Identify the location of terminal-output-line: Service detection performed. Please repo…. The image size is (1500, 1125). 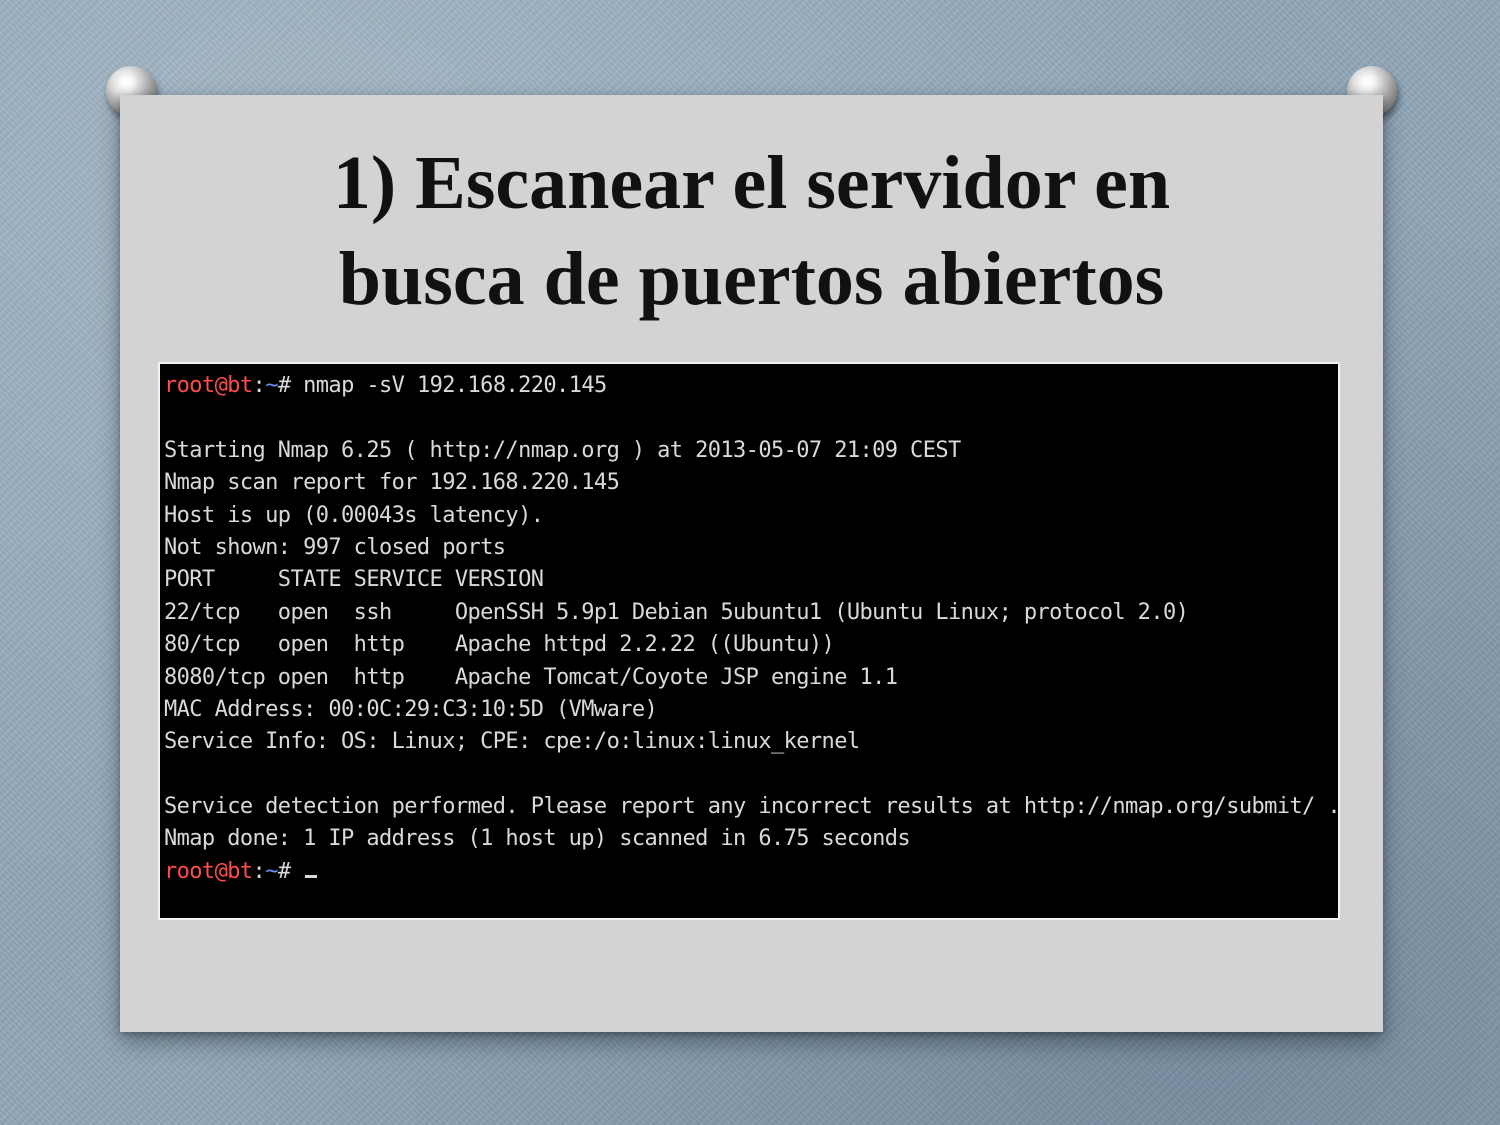
(752, 807).